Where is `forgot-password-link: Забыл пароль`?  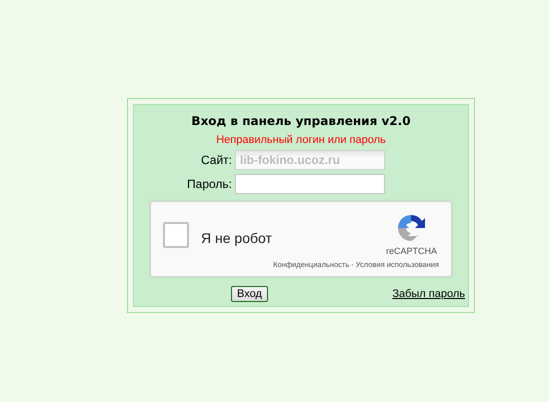 forgot-password-link: Забыл пароль is located at coordinates (428, 294).